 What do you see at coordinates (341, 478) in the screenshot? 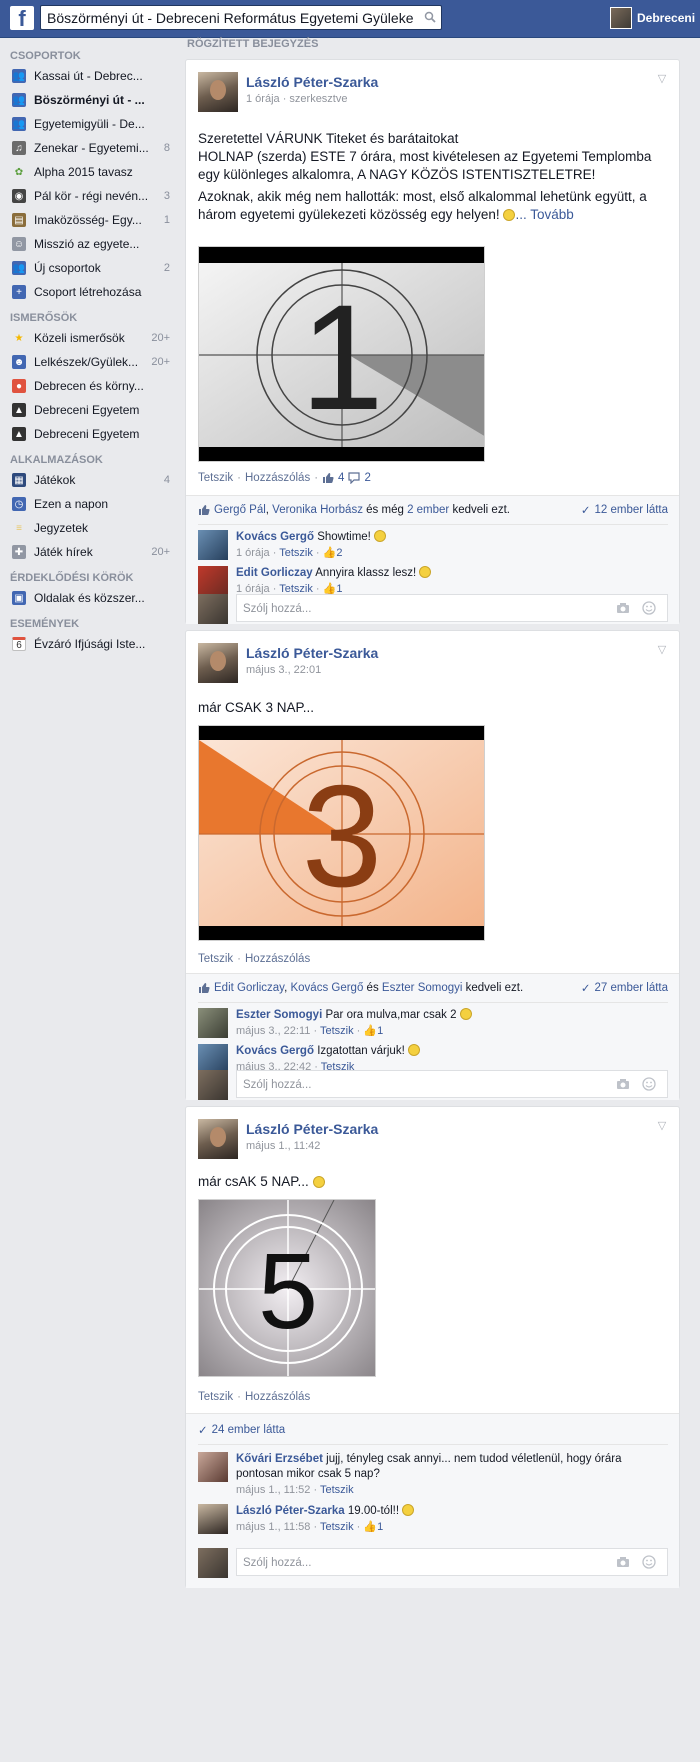
I see `like-count: 4` at bounding box center [341, 478].